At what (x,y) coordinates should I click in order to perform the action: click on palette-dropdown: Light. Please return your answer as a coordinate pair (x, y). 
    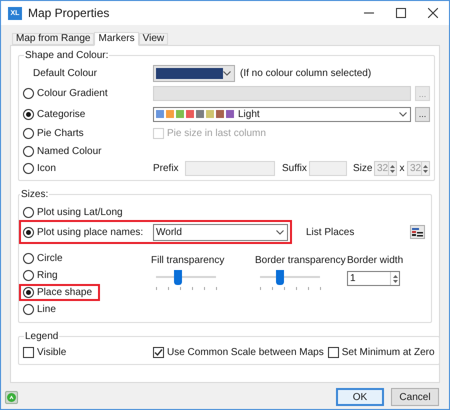
    Looking at the image, I should click on (282, 114).